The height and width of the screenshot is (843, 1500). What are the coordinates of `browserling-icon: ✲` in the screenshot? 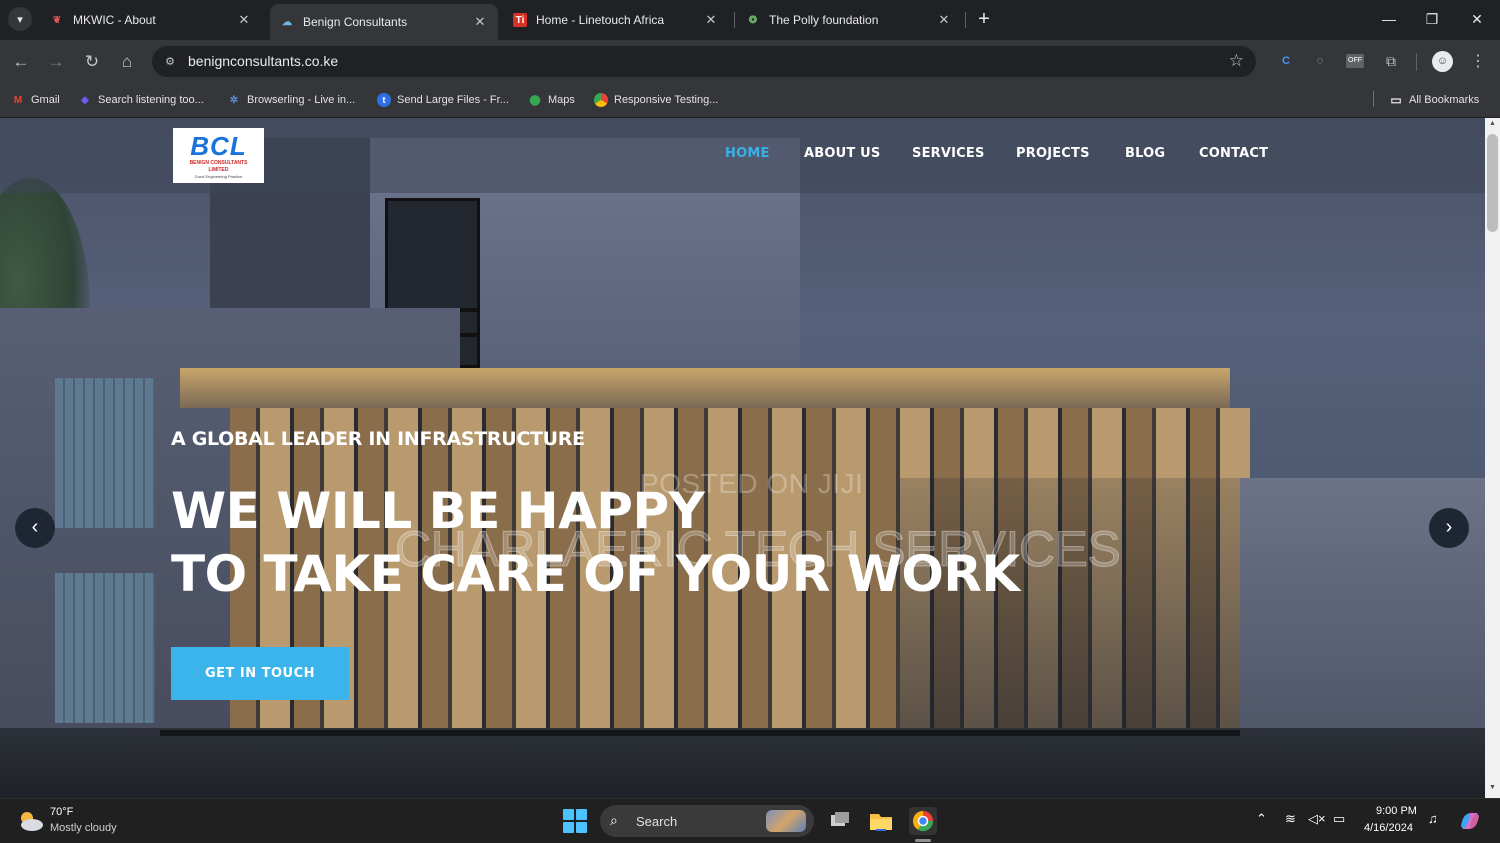 It's located at (234, 100).